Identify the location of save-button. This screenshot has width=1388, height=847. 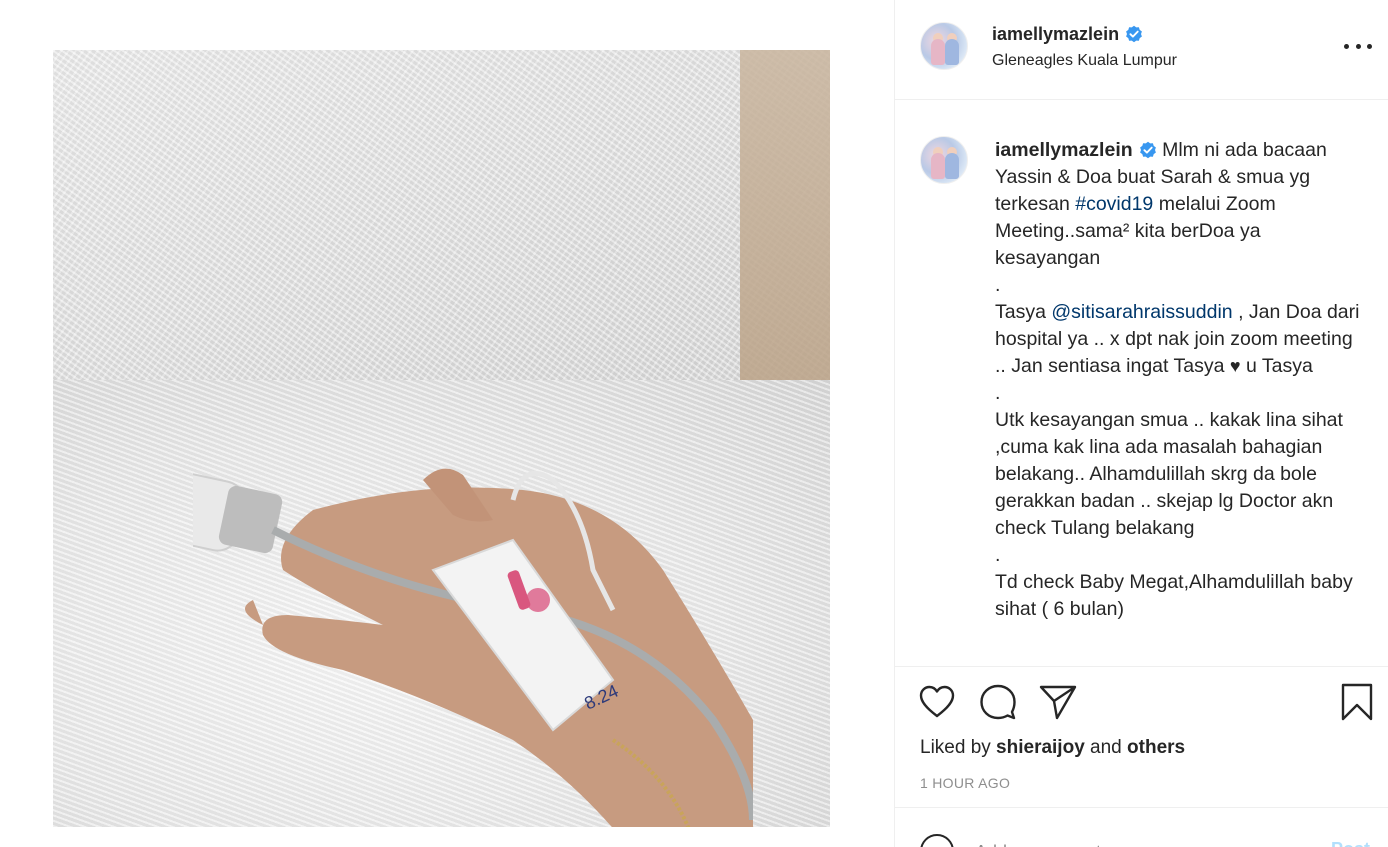
(1357, 702).